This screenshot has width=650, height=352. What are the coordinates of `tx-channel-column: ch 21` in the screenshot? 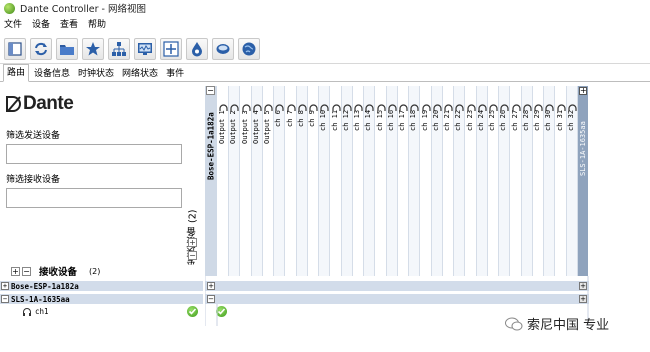 It's located at (448, 181).